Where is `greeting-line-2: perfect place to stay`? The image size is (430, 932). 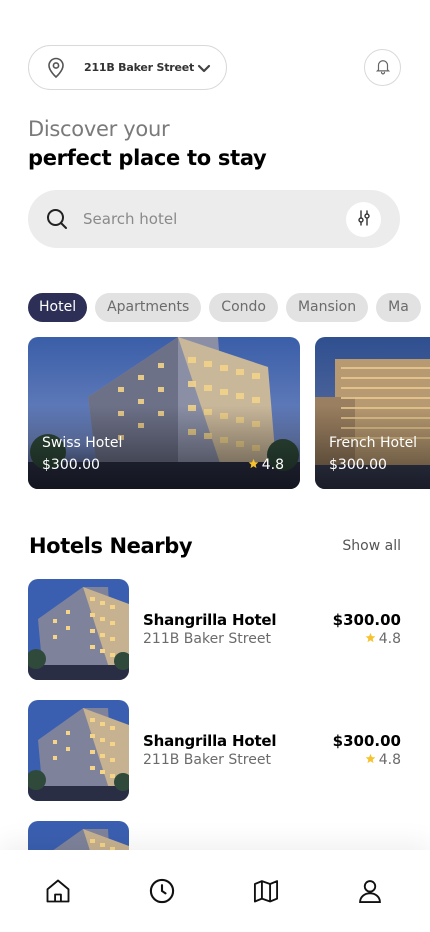
greeting-line-2: perfect place to stay is located at coordinates (147, 158).